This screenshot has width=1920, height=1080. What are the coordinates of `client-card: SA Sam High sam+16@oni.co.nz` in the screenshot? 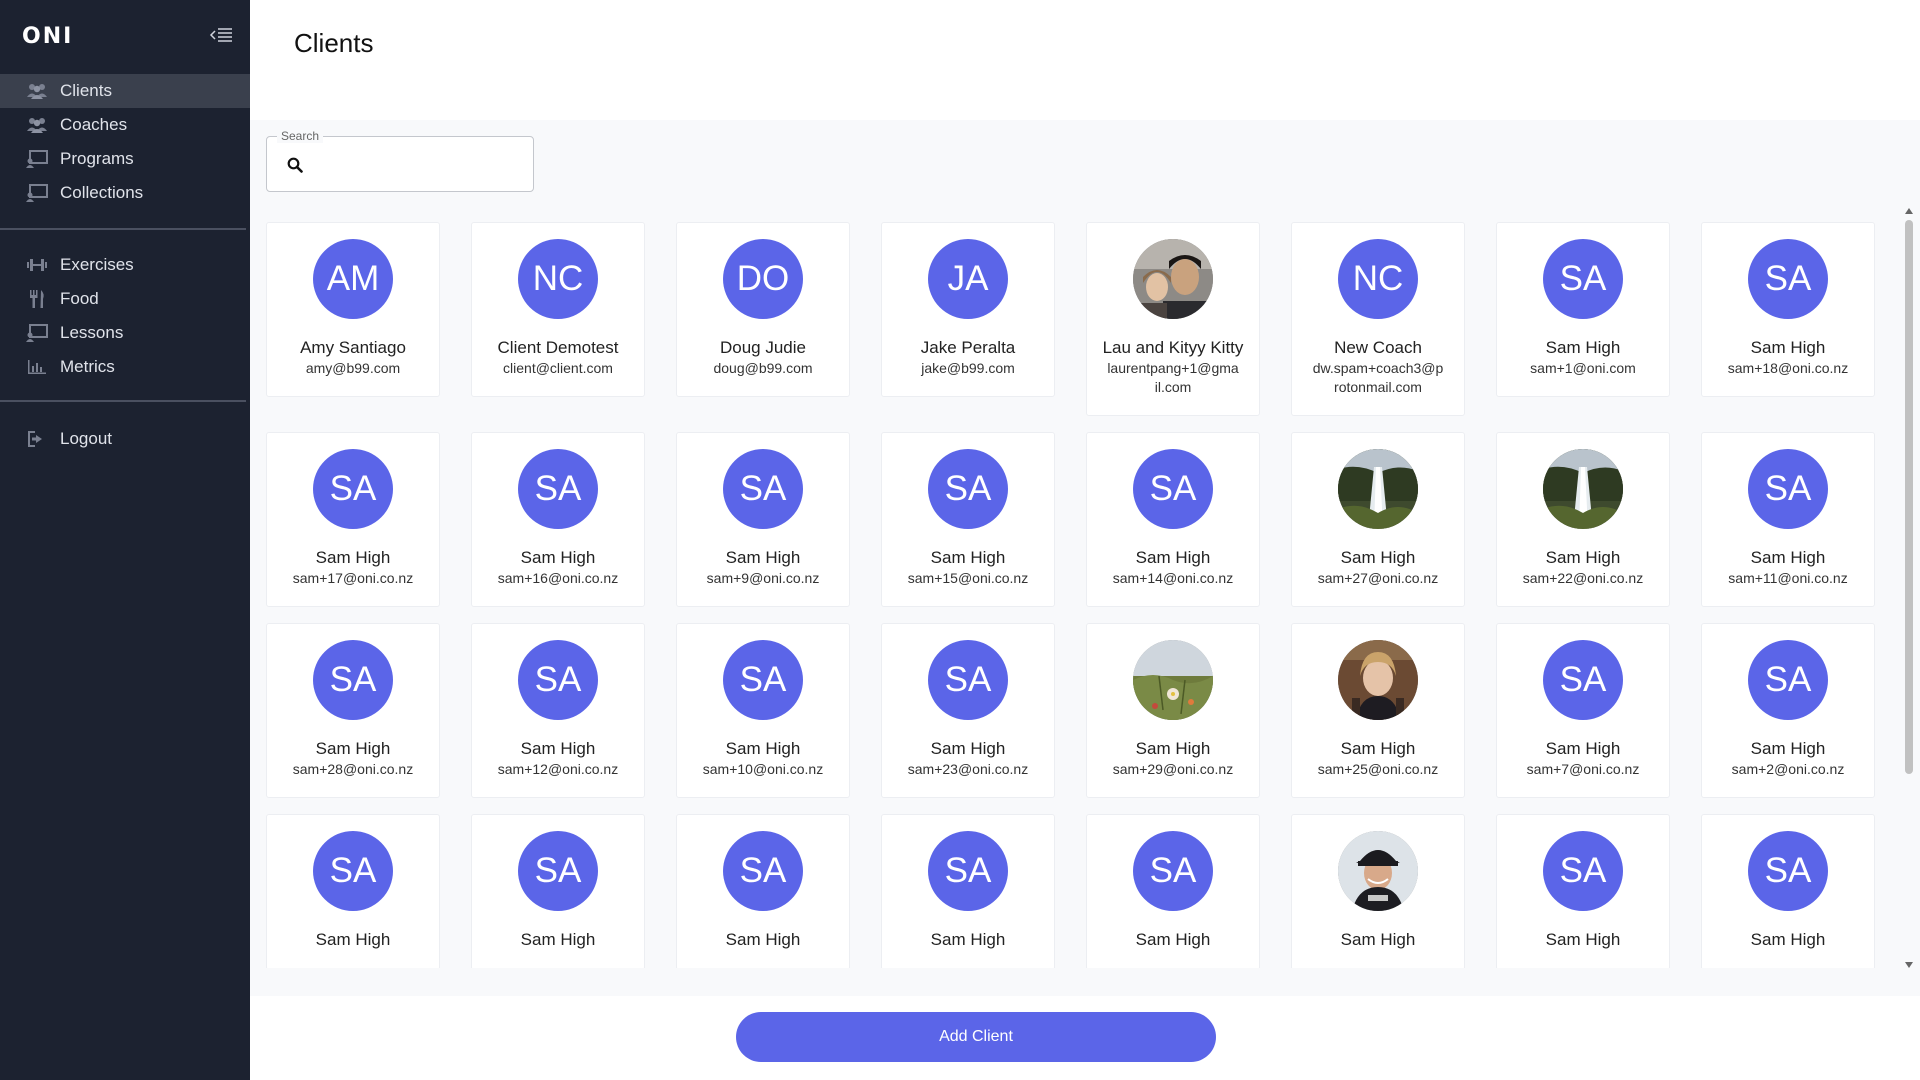 It's located at (558, 519).